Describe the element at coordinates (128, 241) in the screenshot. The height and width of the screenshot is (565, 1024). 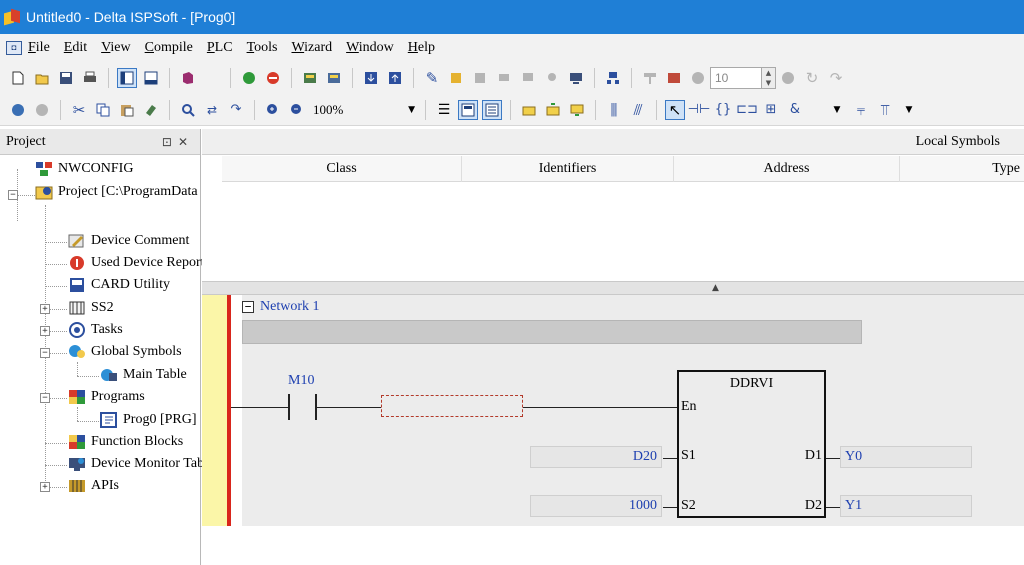
I see `tree-item-device-comment: Device Comment` at that location.